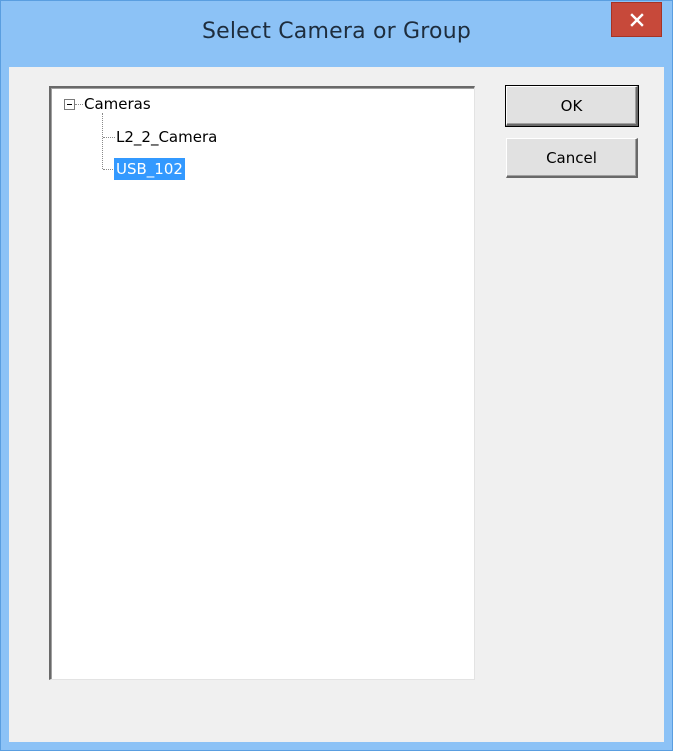  I want to click on cancel-button: Cancel, so click(572, 158).